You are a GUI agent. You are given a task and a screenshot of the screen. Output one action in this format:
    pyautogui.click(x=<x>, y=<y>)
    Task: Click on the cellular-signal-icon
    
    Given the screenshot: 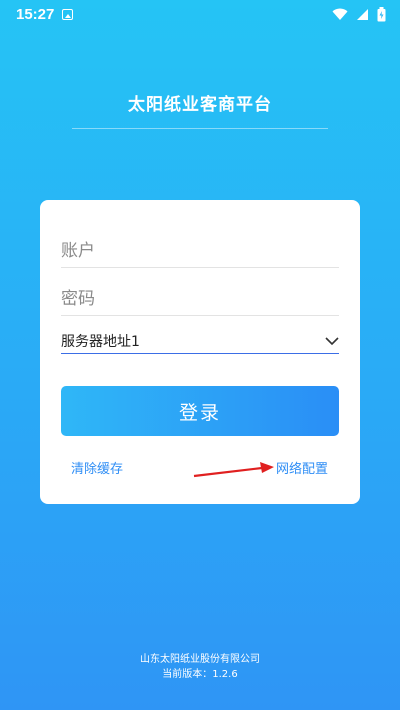 What is the action you would take?
    pyautogui.click(x=362, y=14)
    